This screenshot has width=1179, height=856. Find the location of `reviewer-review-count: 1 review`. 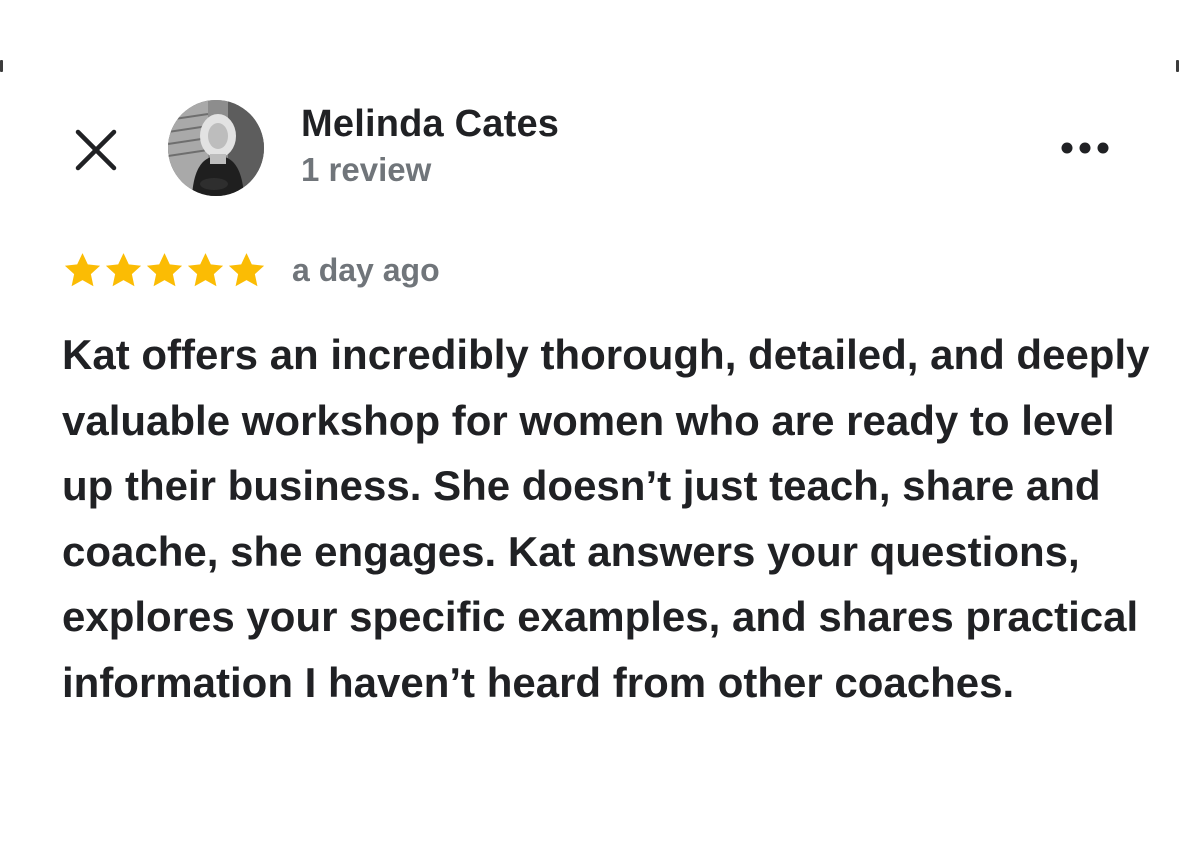

reviewer-review-count: 1 review is located at coordinates (366, 169).